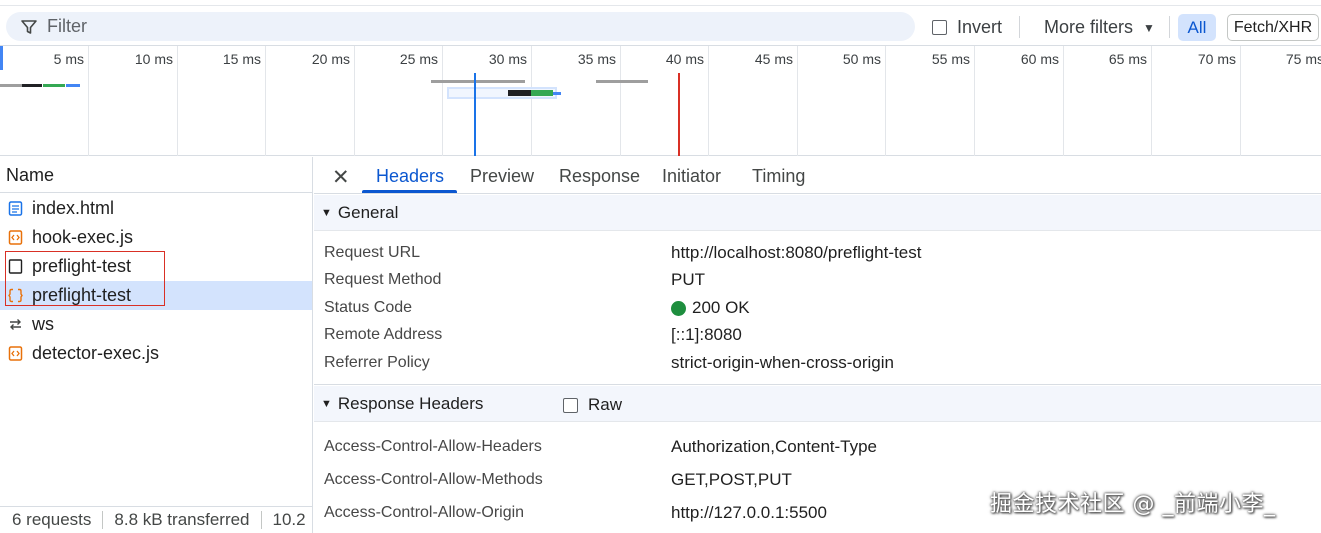  What do you see at coordinates (377, 362) in the screenshot?
I see `header-key: Referrer Policy` at bounding box center [377, 362].